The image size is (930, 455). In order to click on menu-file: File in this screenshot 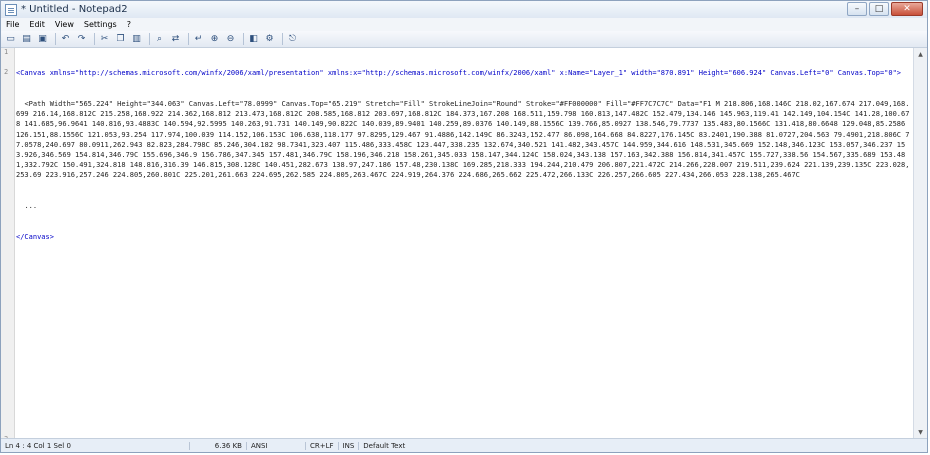, I will do `click(12, 24)`.